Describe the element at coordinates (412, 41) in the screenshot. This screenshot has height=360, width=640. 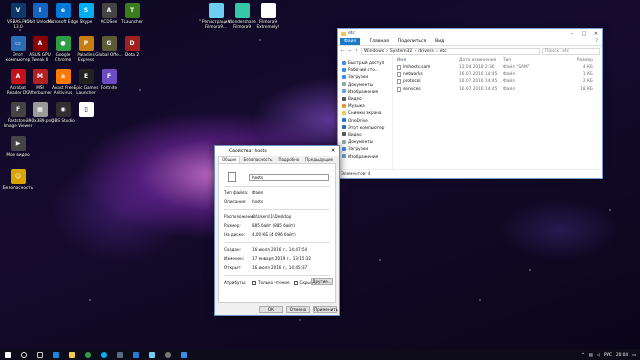
I see `ribbon-tab-share: Поделиться` at that location.